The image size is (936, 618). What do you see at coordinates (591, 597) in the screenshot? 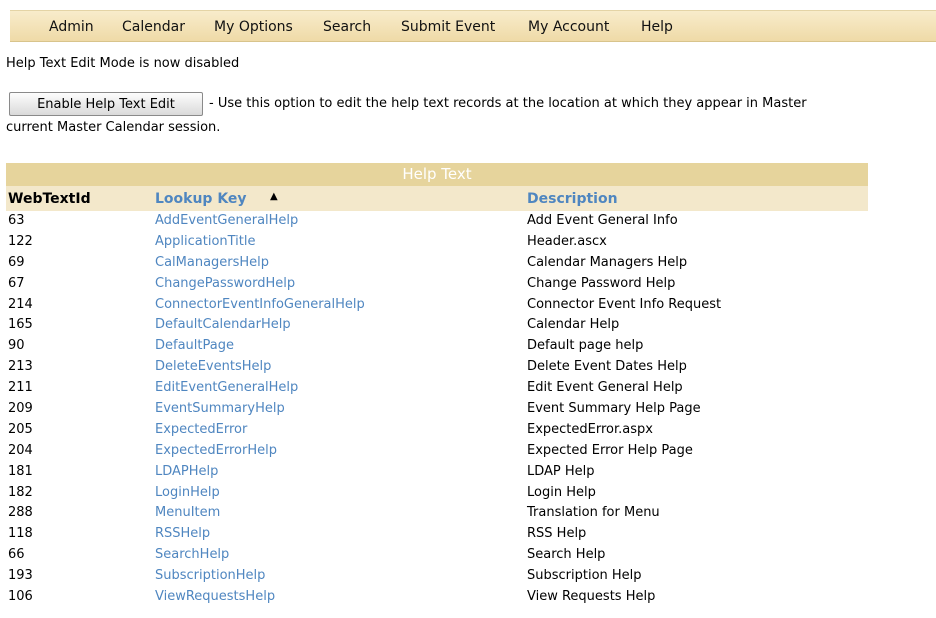
I see `row-description: View Requests Help` at bounding box center [591, 597].